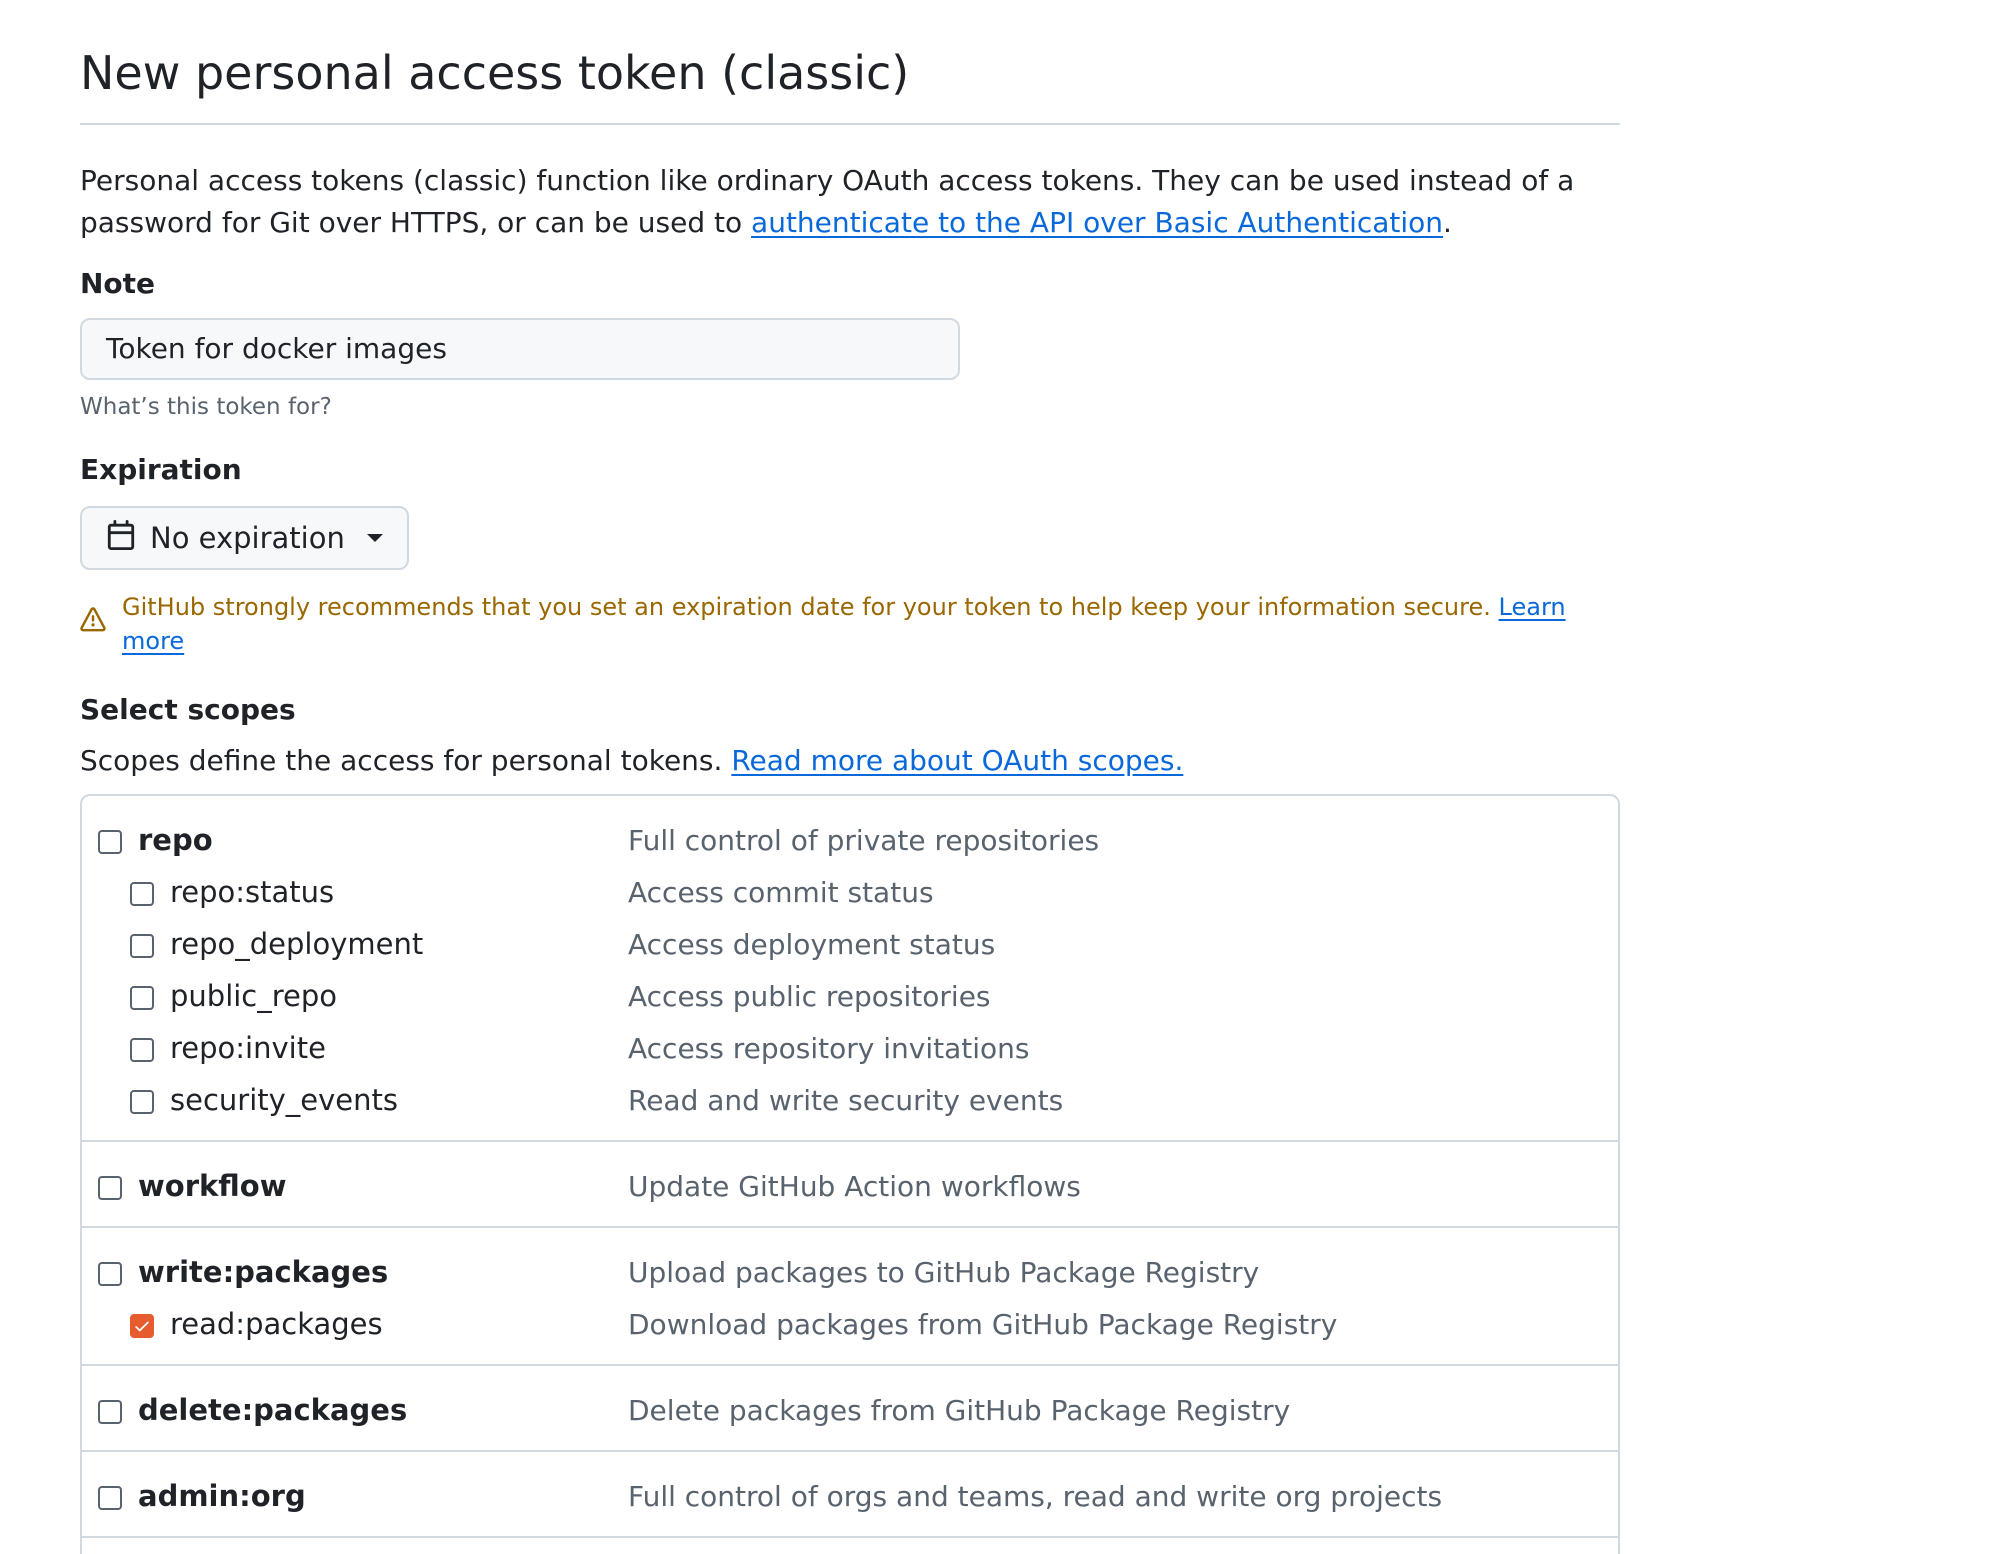 The height and width of the screenshot is (1554, 1995). Describe the element at coordinates (1447, 222) in the screenshot. I see `intro-suffix: .` at that location.